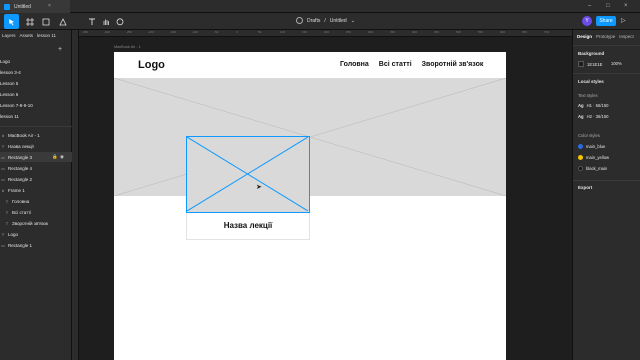 This screenshot has width=640, height=360. Describe the element at coordinates (195, 32) in the screenshot. I see `ruler-tick-label: -100` at that location.